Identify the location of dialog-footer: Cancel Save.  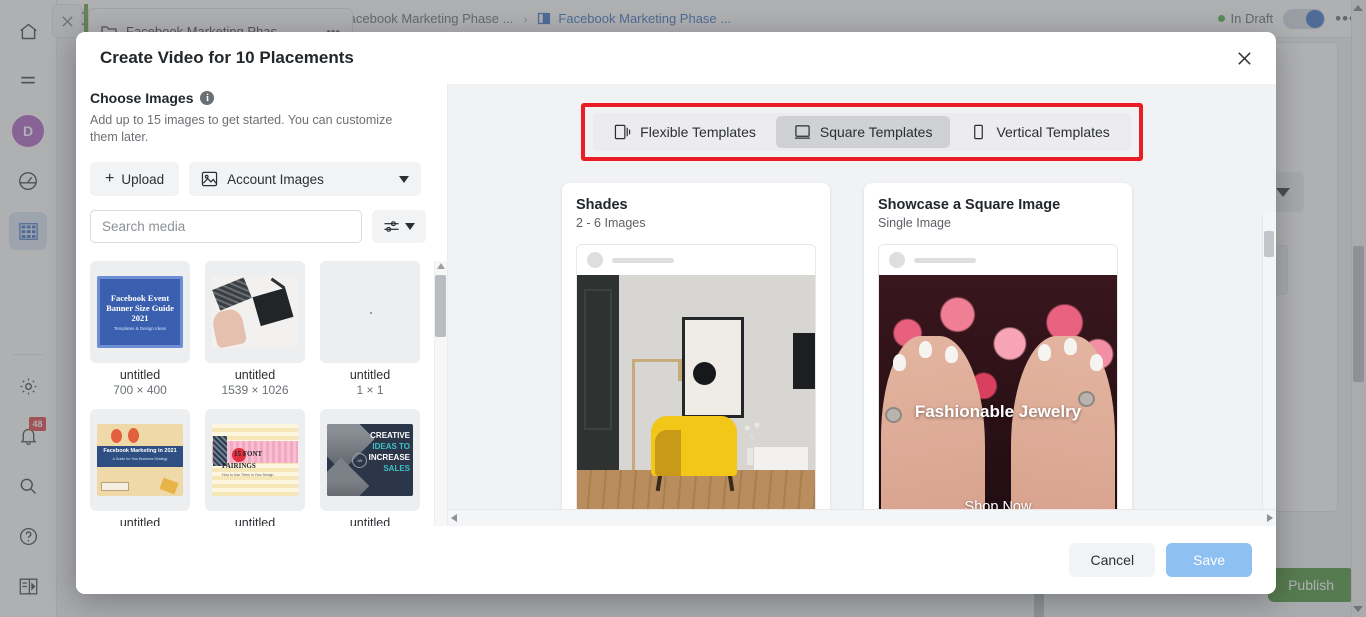
(676, 560).